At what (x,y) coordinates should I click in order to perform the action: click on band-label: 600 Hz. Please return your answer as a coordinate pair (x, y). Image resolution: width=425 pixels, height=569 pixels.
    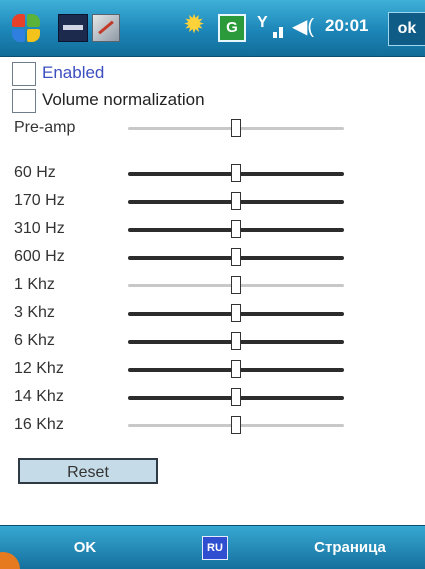
    Looking at the image, I should click on (39, 256).